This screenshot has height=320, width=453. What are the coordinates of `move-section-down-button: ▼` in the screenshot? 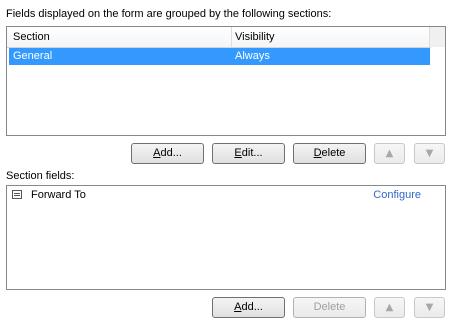 It's located at (429, 153).